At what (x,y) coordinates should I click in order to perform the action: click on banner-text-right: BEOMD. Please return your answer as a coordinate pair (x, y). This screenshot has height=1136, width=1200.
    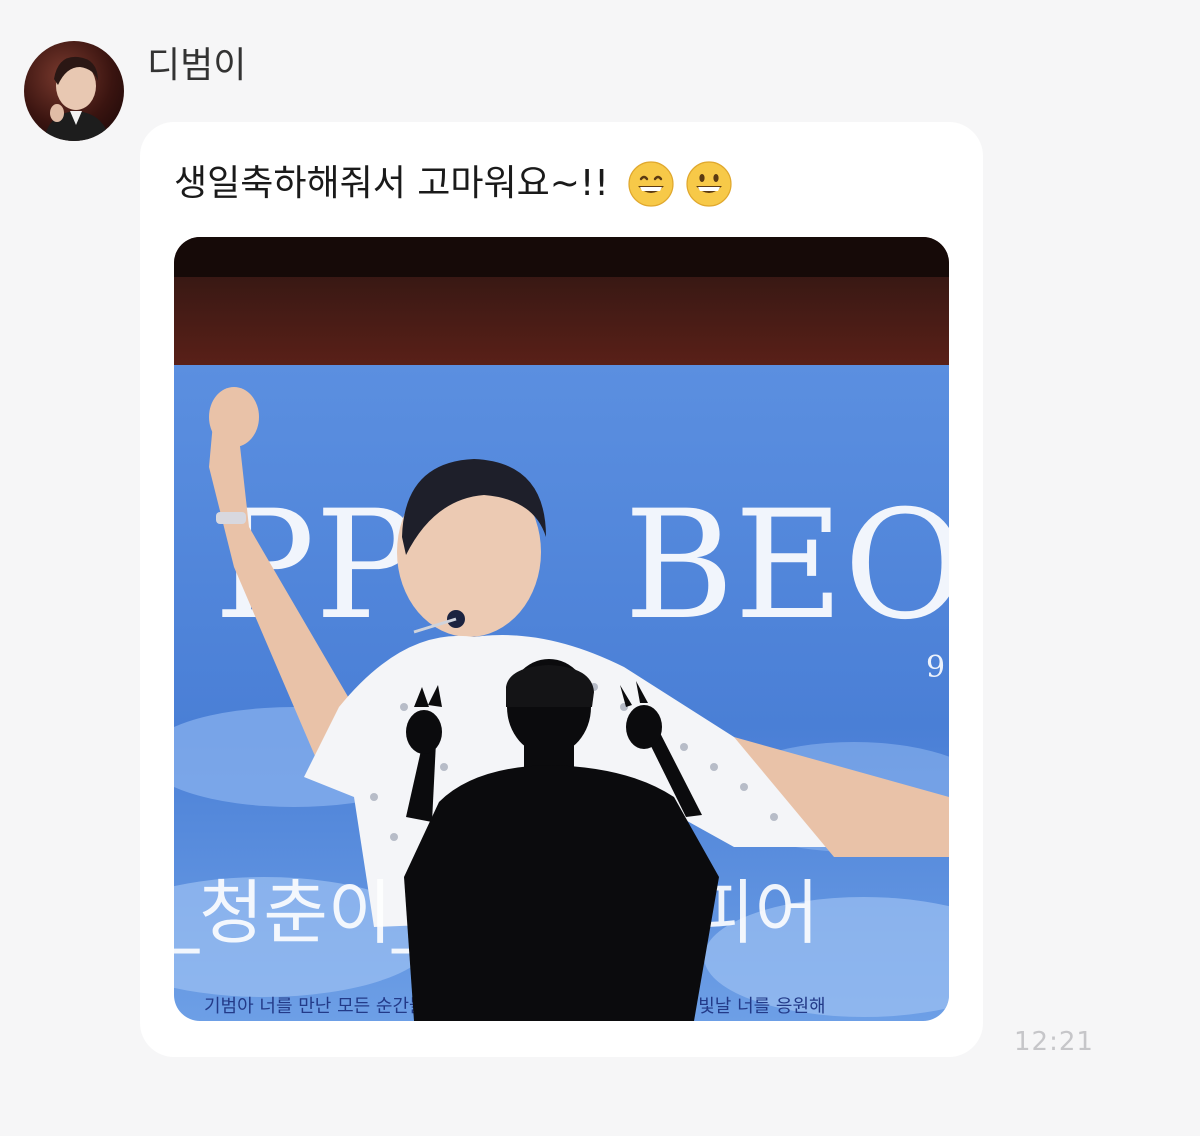
    Looking at the image, I should click on (786, 566).